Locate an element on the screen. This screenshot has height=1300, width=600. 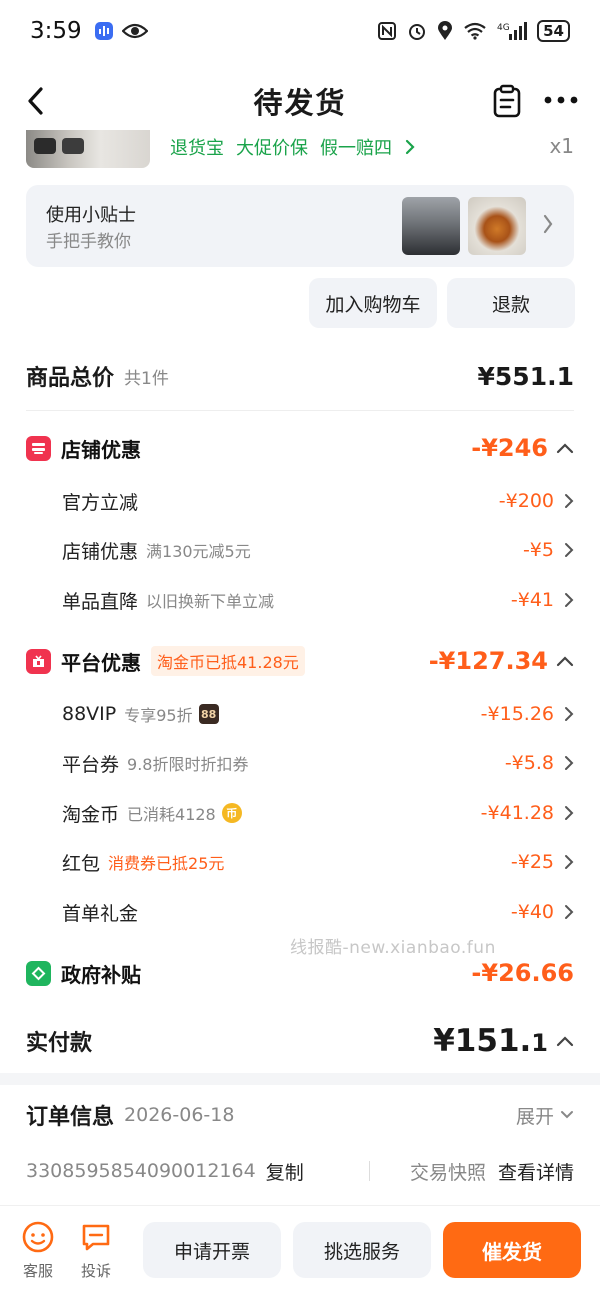
discount-item-first-order: 首单礼金 -¥40 is located at coordinates (318, 912).